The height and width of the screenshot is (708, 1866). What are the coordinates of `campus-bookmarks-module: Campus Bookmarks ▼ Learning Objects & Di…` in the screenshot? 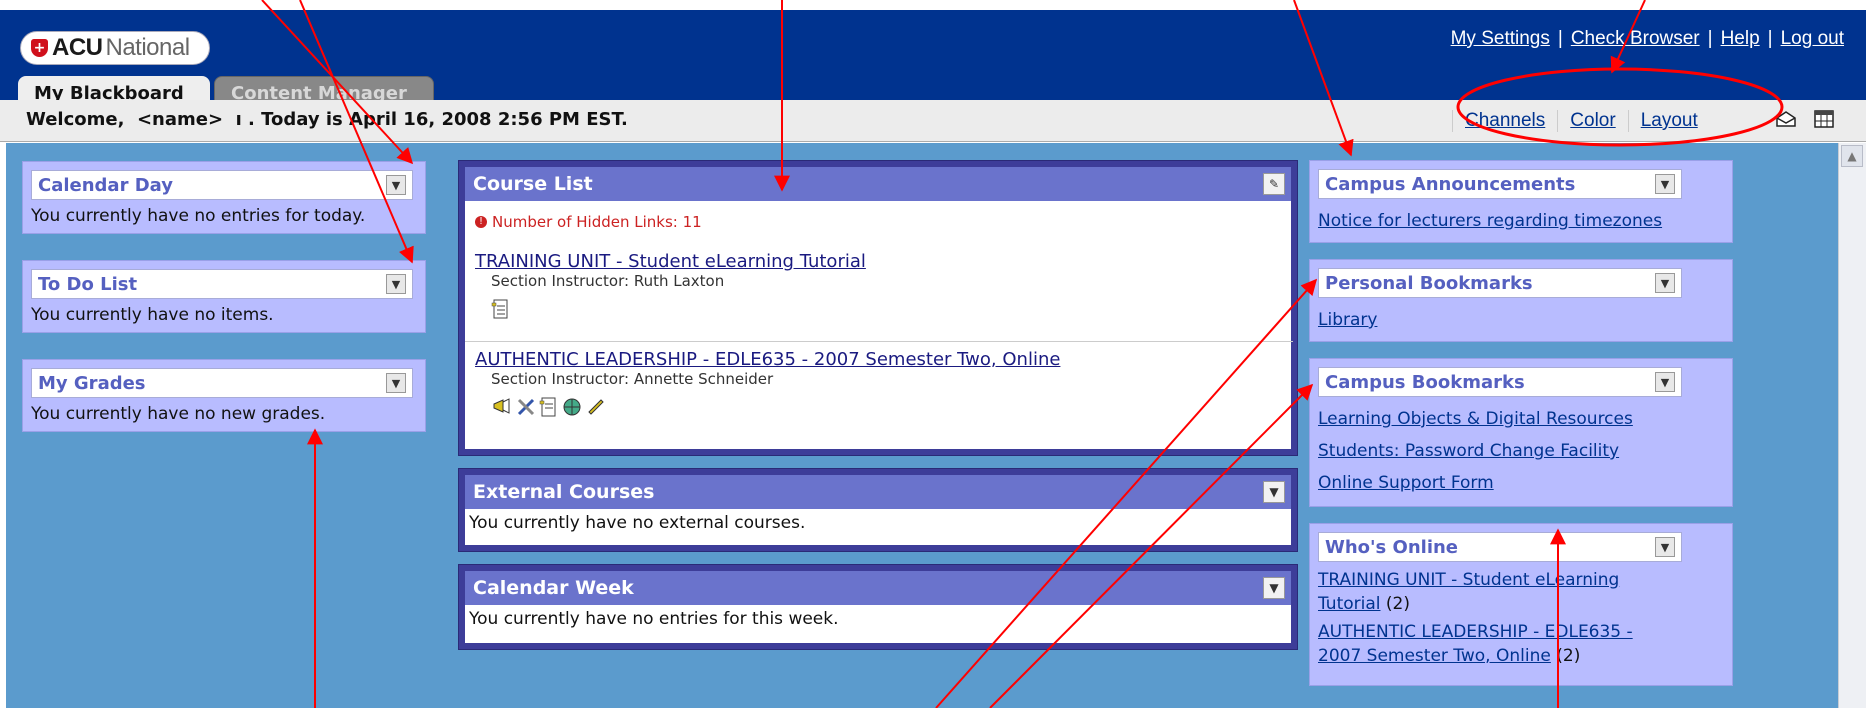 It's located at (1521, 432).